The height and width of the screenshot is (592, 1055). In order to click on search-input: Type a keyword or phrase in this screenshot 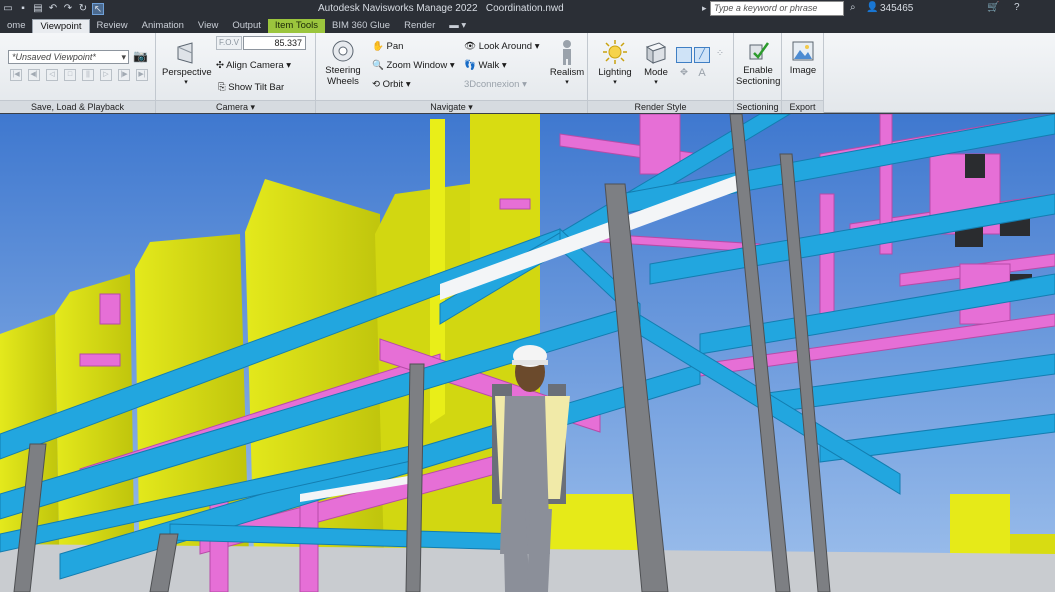, I will do `click(777, 8)`.